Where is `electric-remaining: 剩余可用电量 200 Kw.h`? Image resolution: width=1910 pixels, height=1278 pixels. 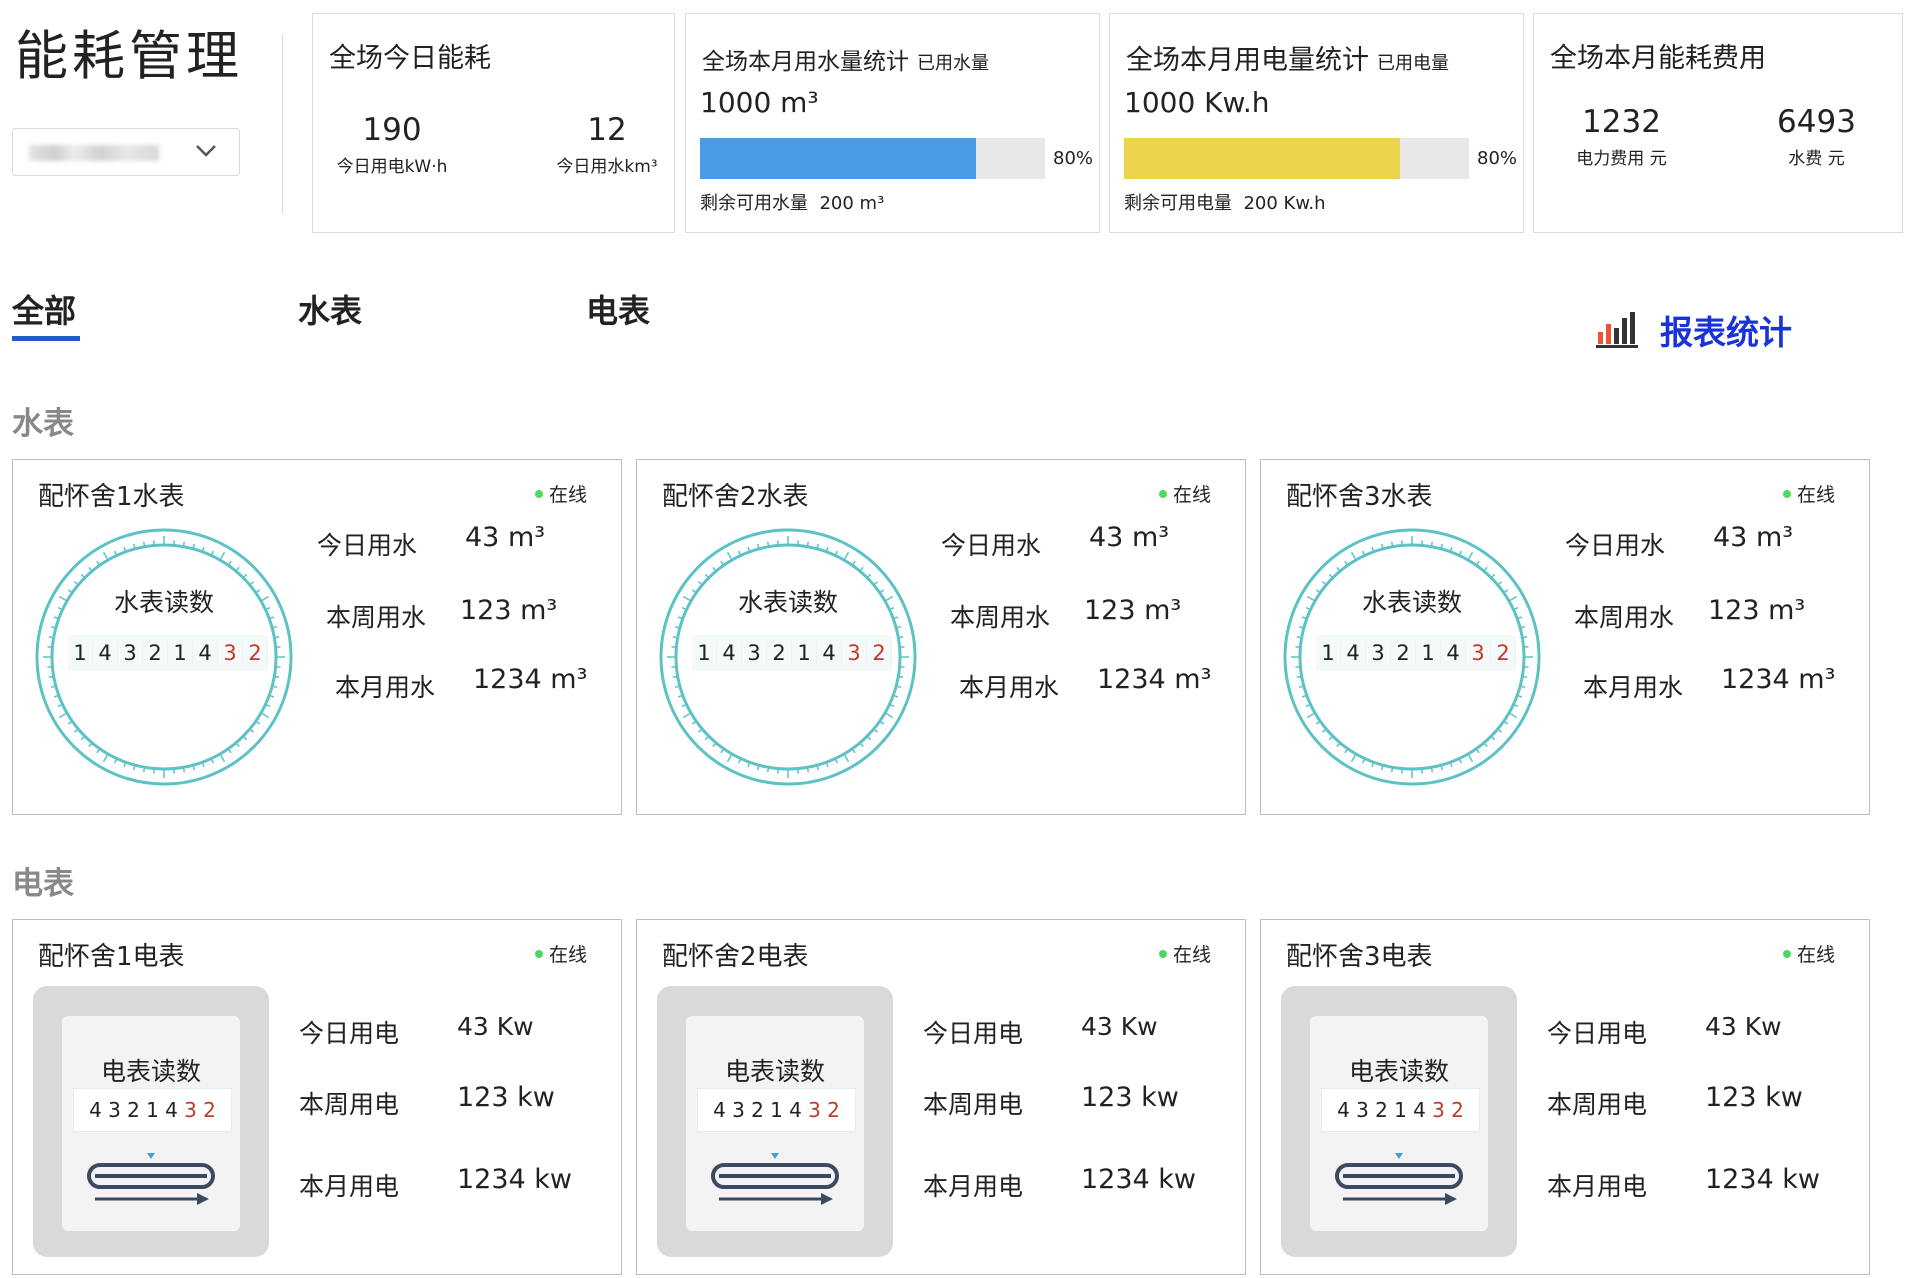 electric-remaining: 剩余可用电量 200 Kw.h is located at coordinates (1225, 202).